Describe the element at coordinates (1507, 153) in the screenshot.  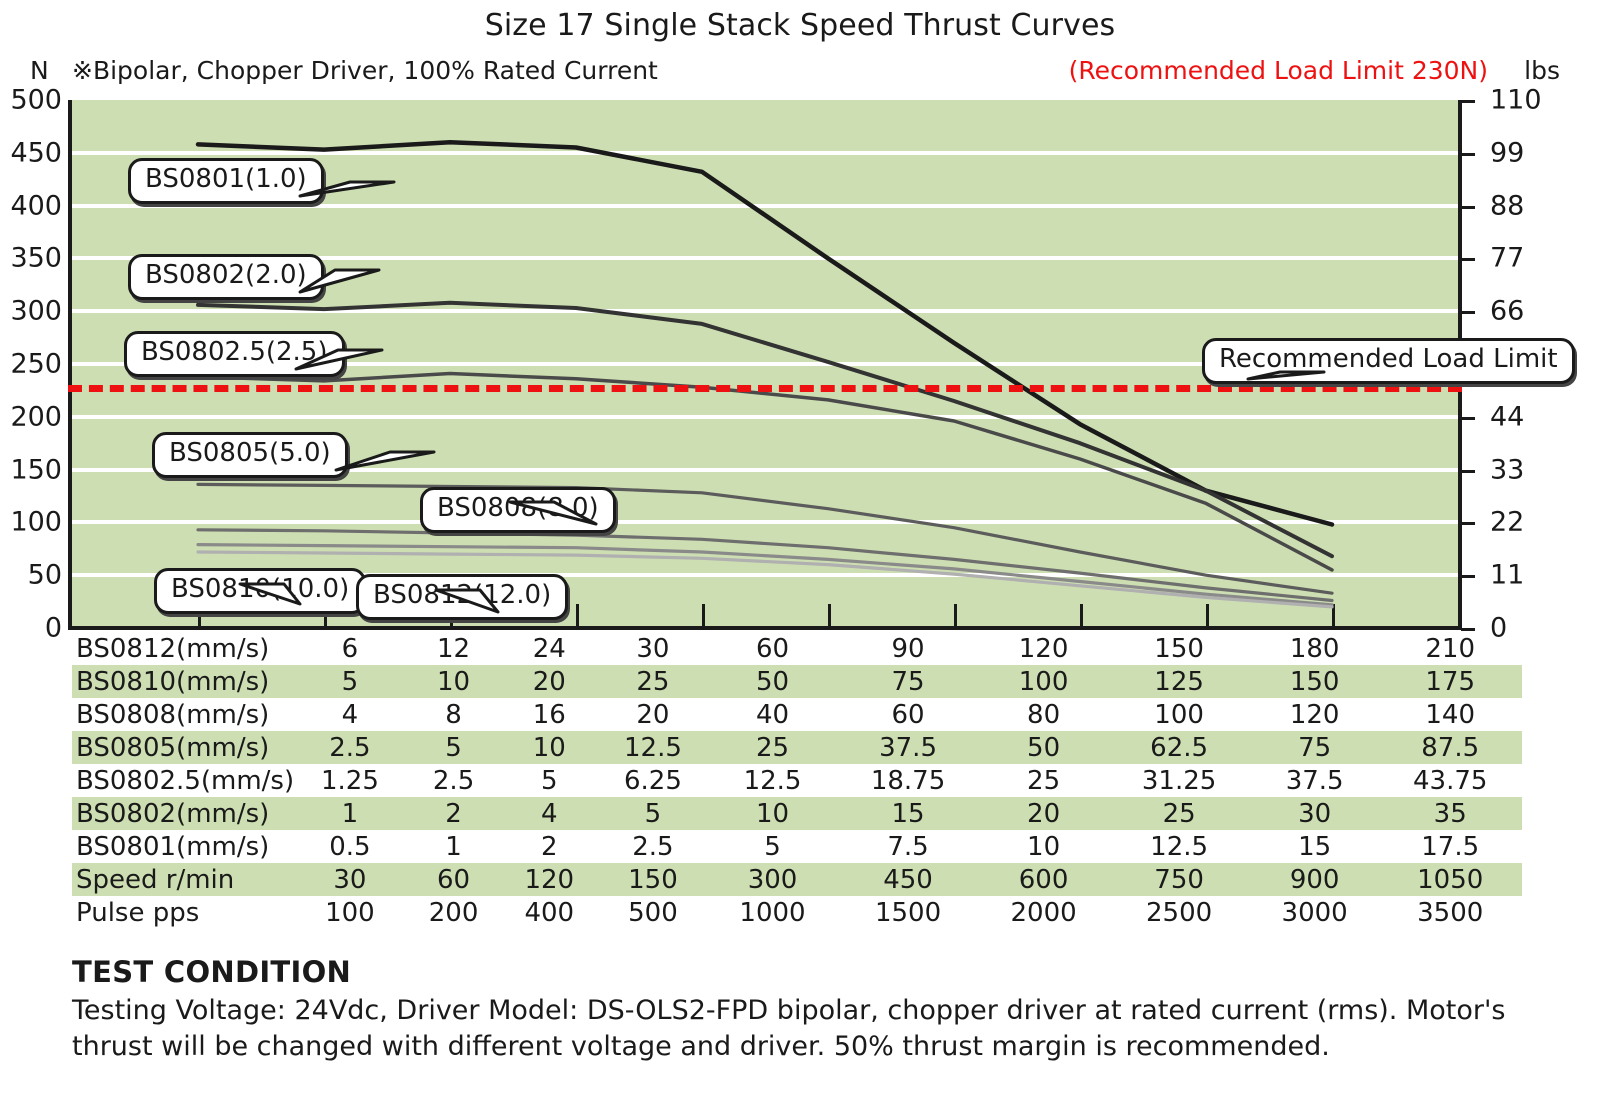
I see `y-tick-label-right: 99` at that location.